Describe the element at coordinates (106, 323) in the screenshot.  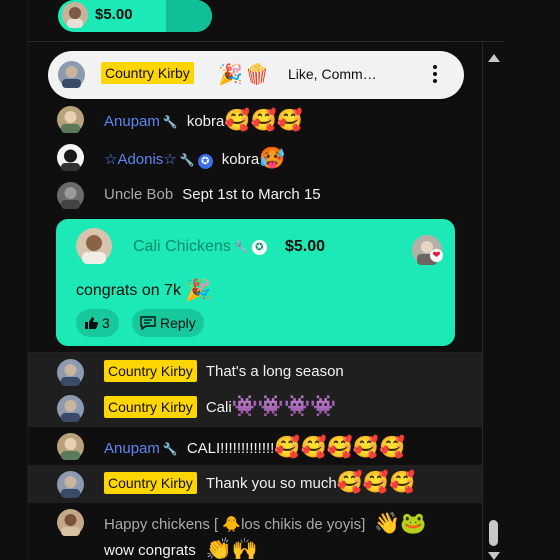
I see `like-count: 3` at that location.